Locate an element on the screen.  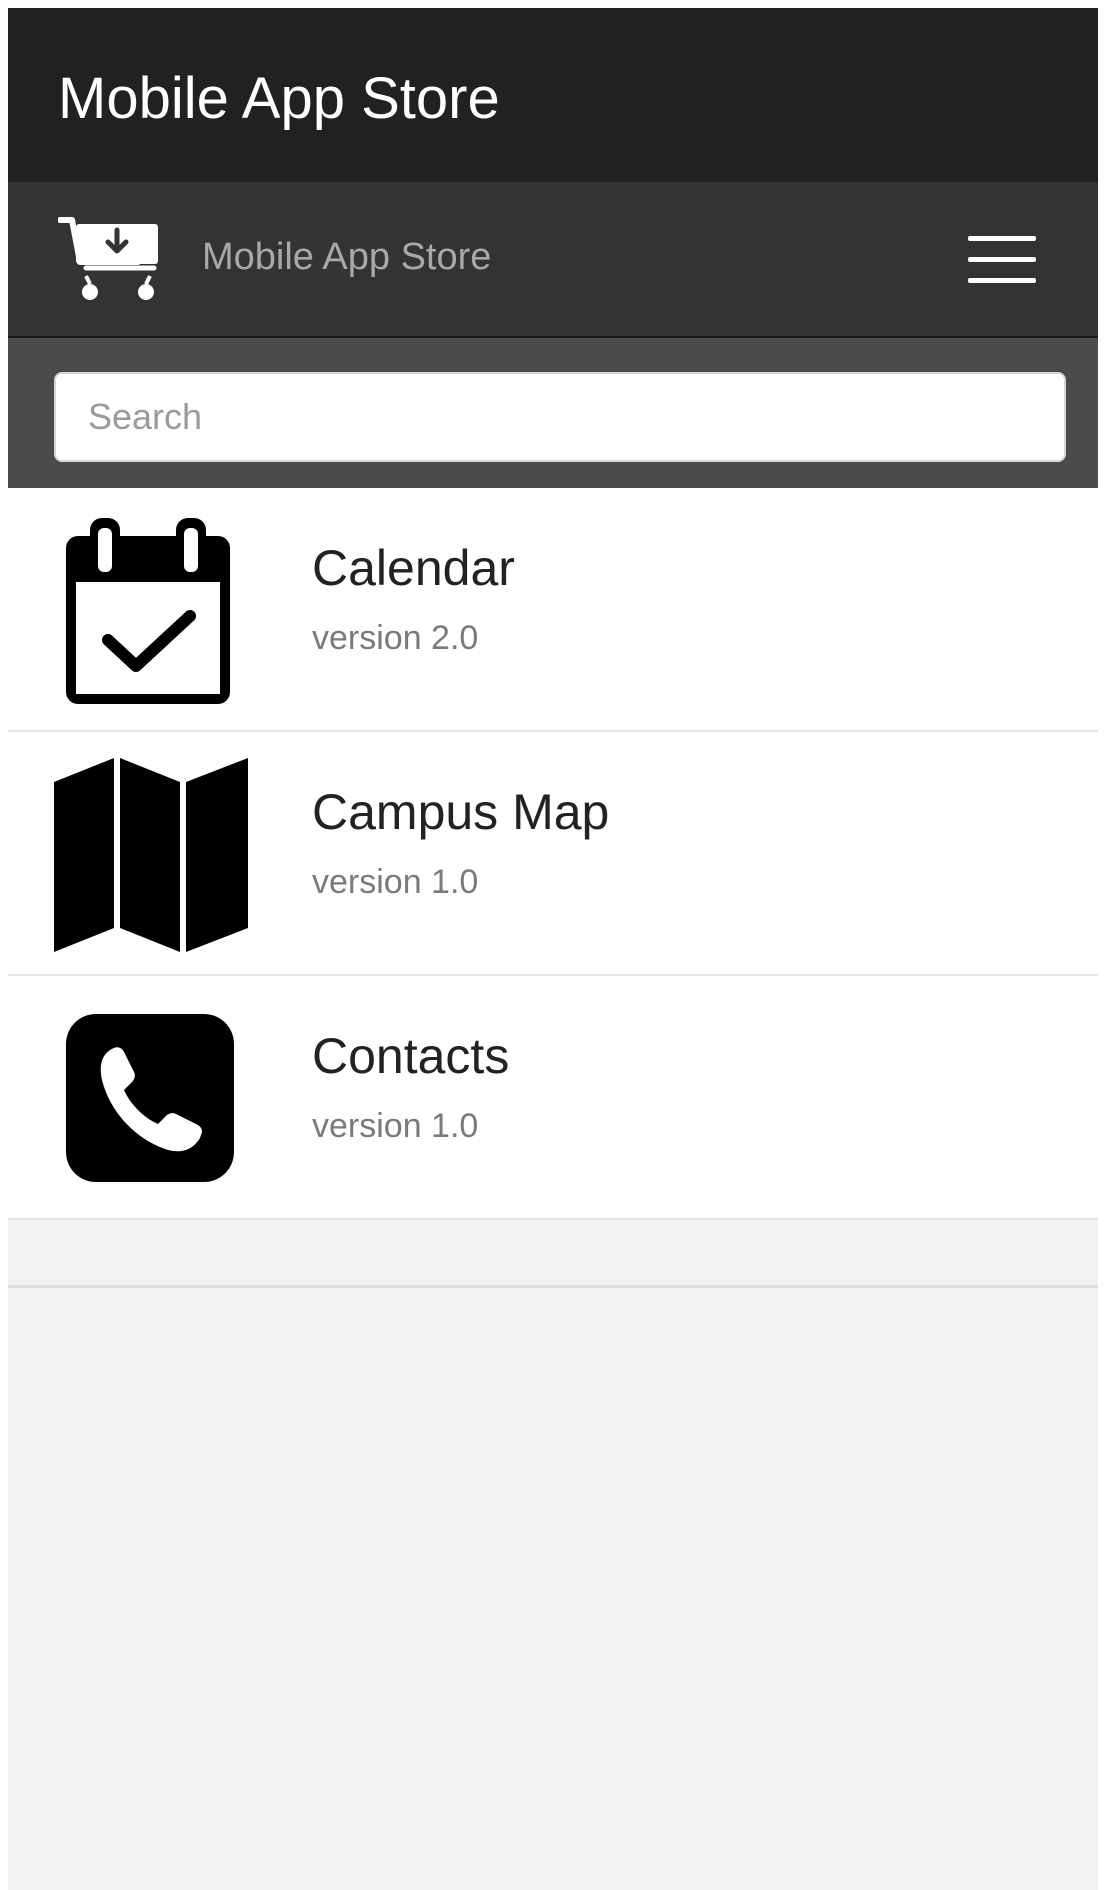
shopping-cart-download-icon is located at coordinates (113, 260).